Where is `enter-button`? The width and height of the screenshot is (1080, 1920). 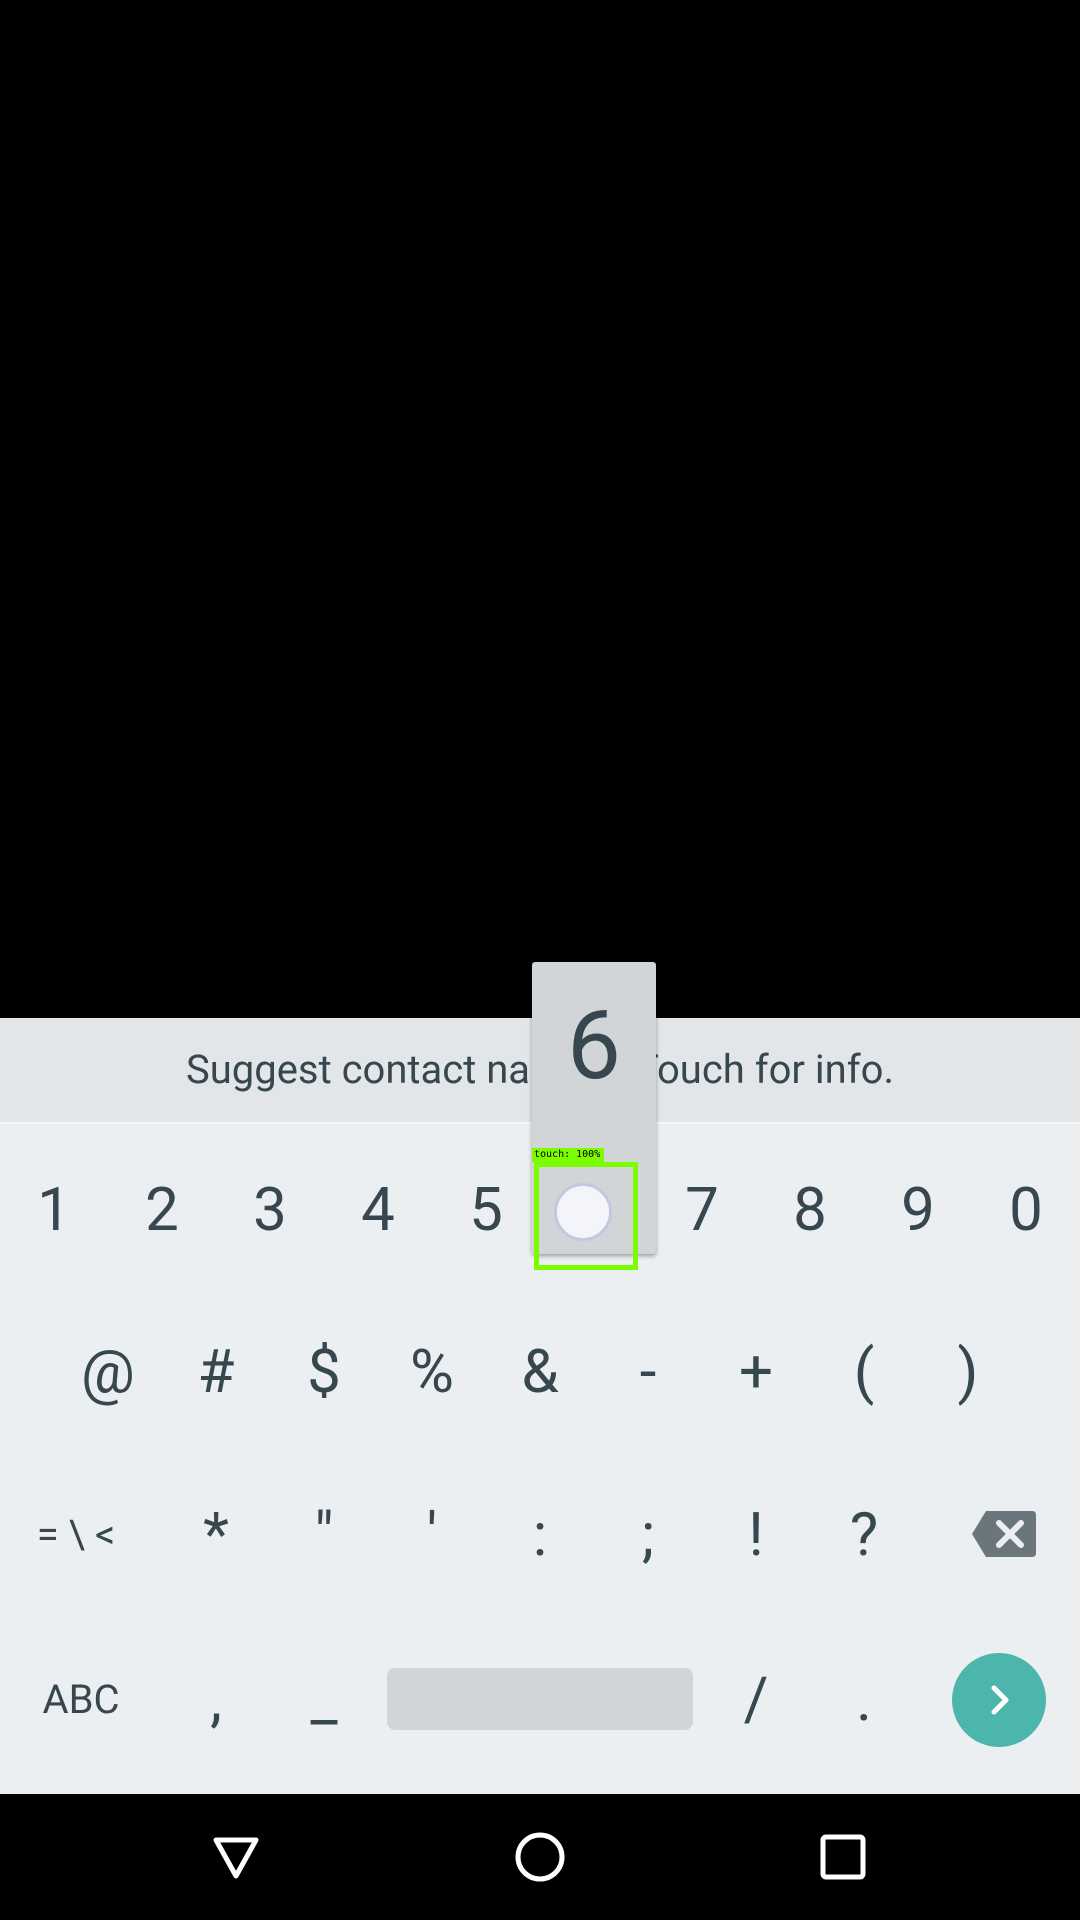 enter-button is located at coordinates (999, 1700).